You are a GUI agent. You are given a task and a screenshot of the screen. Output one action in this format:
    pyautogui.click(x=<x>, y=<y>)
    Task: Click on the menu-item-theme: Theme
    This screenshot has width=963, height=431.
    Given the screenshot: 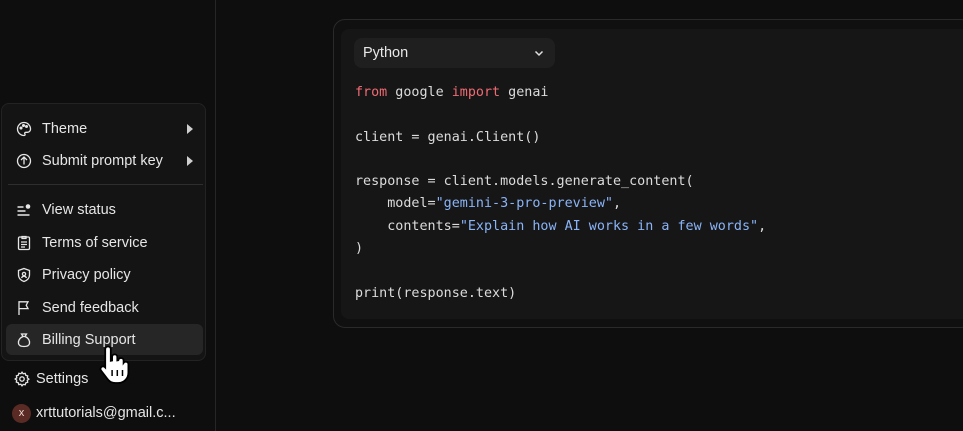 What is the action you would take?
    pyautogui.click(x=104, y=128)
    